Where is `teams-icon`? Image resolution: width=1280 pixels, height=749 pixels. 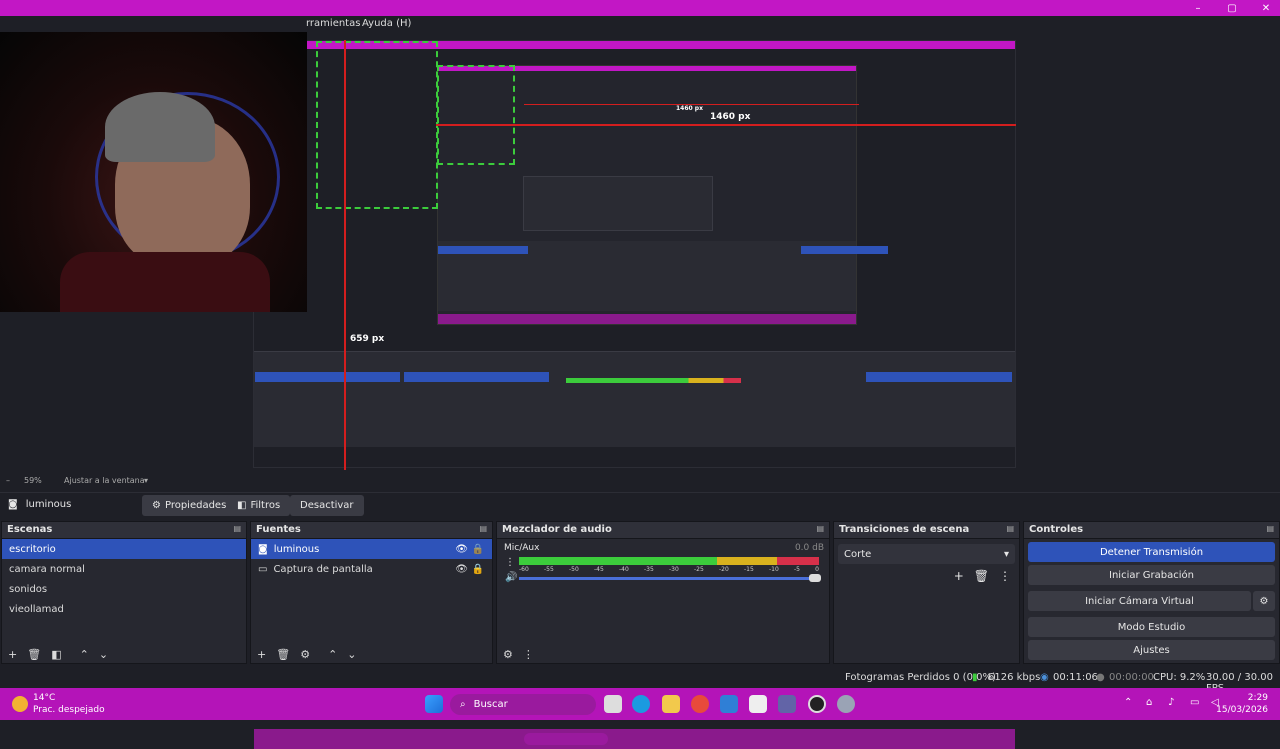 teams-icon is located at coordinates (787, 704).